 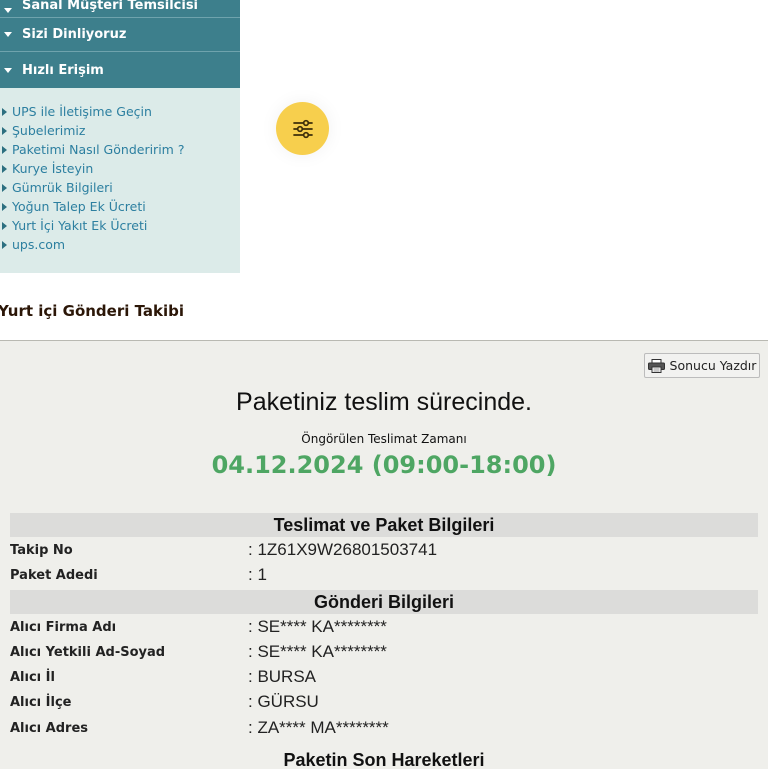 What do you see at coordinates (384, 402) in the screenshot?
I see `delivery-status: Paketiniz teslim sürecinde.` at bounding box center [384, 402].